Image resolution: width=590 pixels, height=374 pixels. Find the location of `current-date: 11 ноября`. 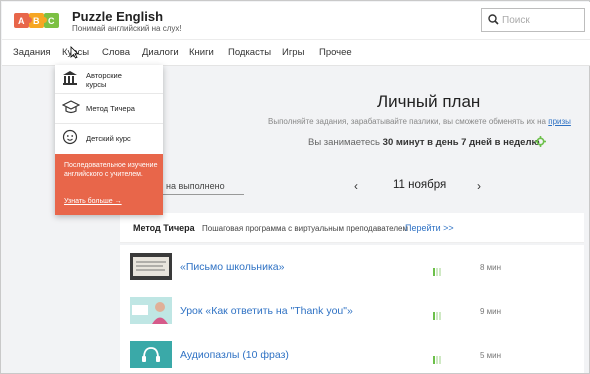

current-date: 11 ноября is located at coordinates (420, 185).